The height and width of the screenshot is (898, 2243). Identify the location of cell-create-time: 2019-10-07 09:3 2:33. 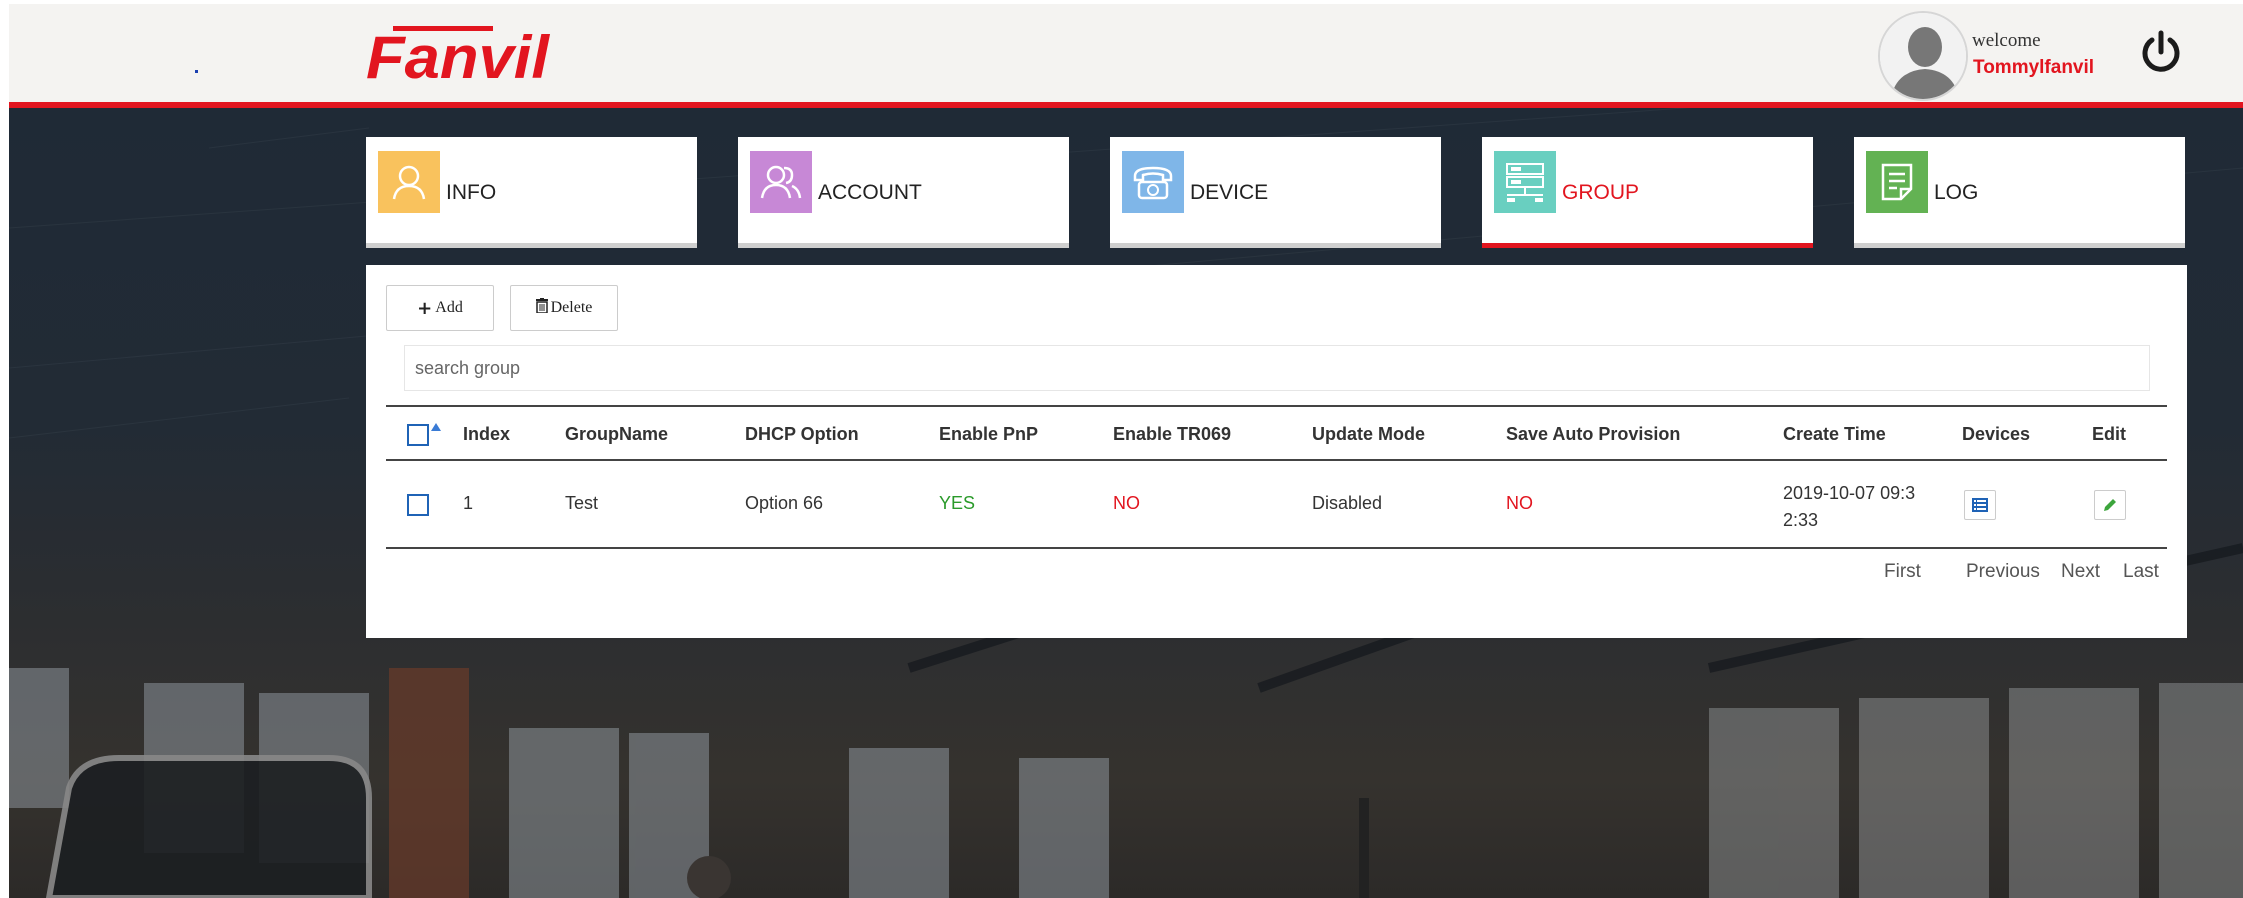
(1849, 507).